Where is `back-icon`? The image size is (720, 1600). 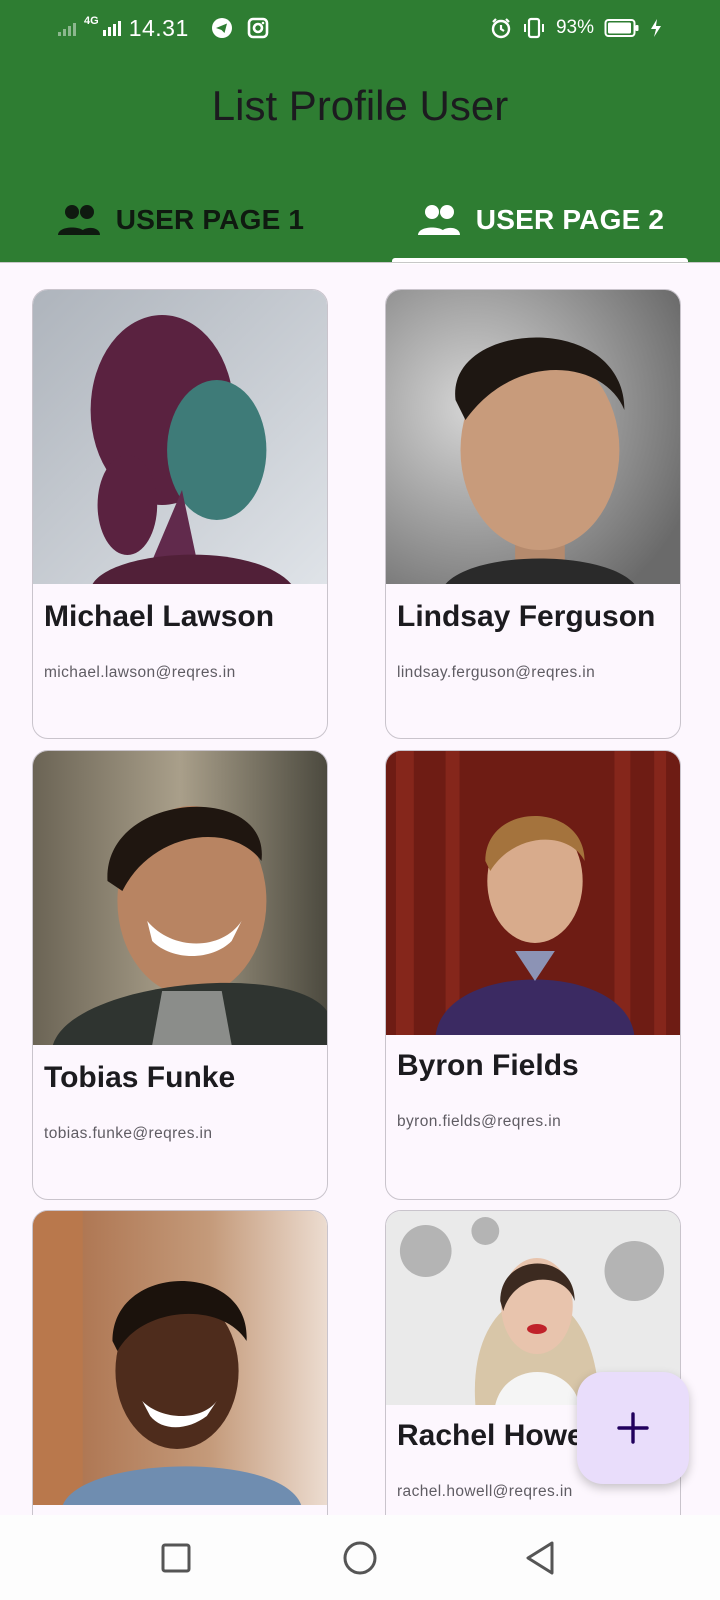 back-icon is located at coordinates (540, 1558).